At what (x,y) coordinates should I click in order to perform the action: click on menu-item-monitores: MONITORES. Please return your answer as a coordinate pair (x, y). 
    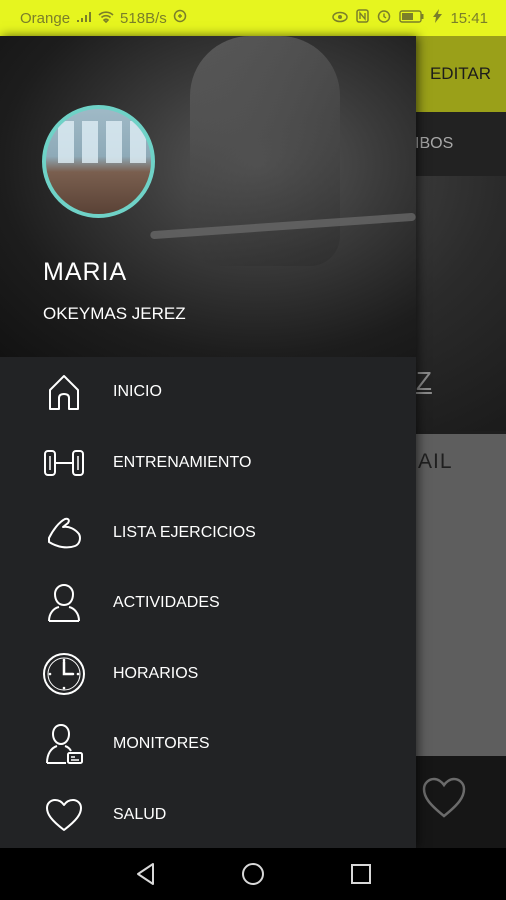
    Looking at the image, I should click on (208, 744).